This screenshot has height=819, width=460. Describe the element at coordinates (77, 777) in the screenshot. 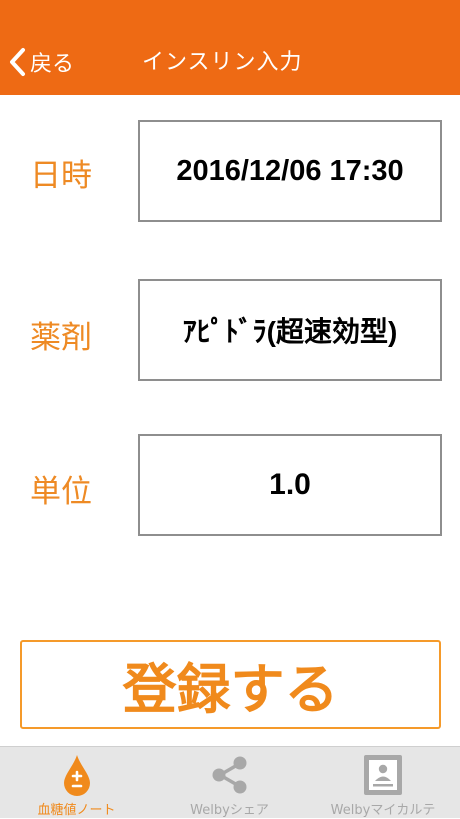

I see `blood-drop-icon` at that location.